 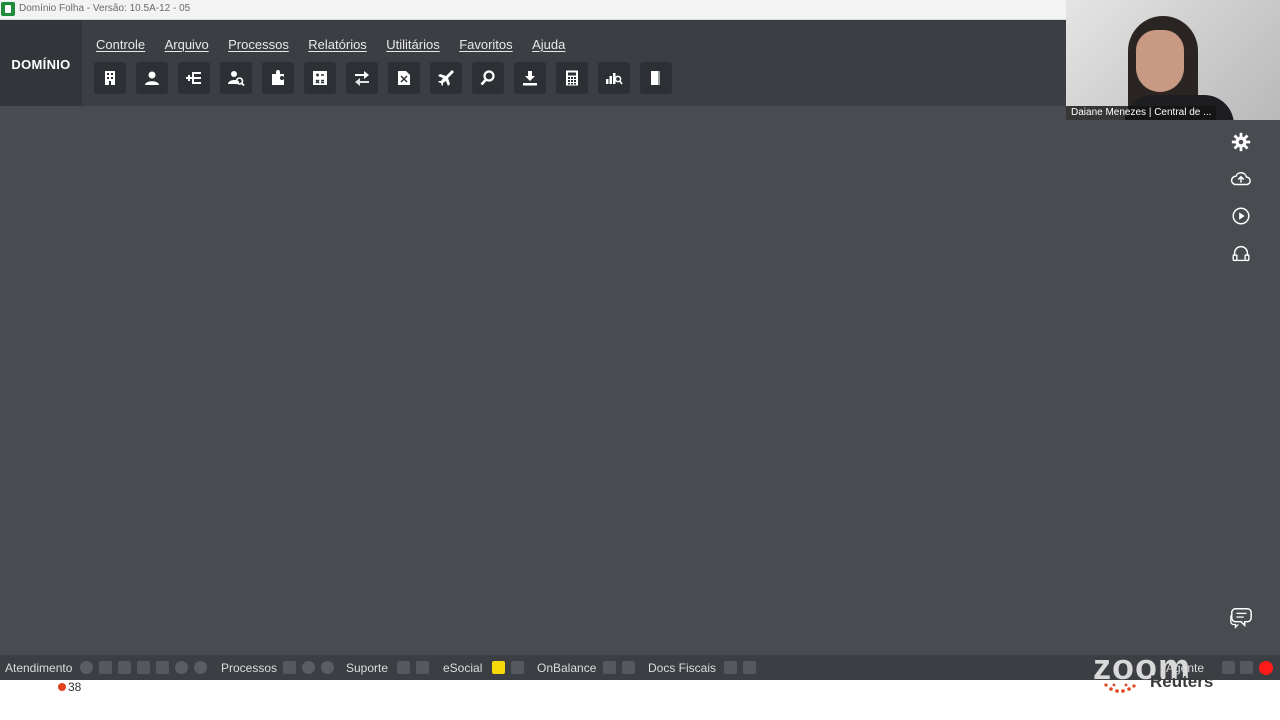 I want to click on employee-search-icon, so click(x=236, y=79).